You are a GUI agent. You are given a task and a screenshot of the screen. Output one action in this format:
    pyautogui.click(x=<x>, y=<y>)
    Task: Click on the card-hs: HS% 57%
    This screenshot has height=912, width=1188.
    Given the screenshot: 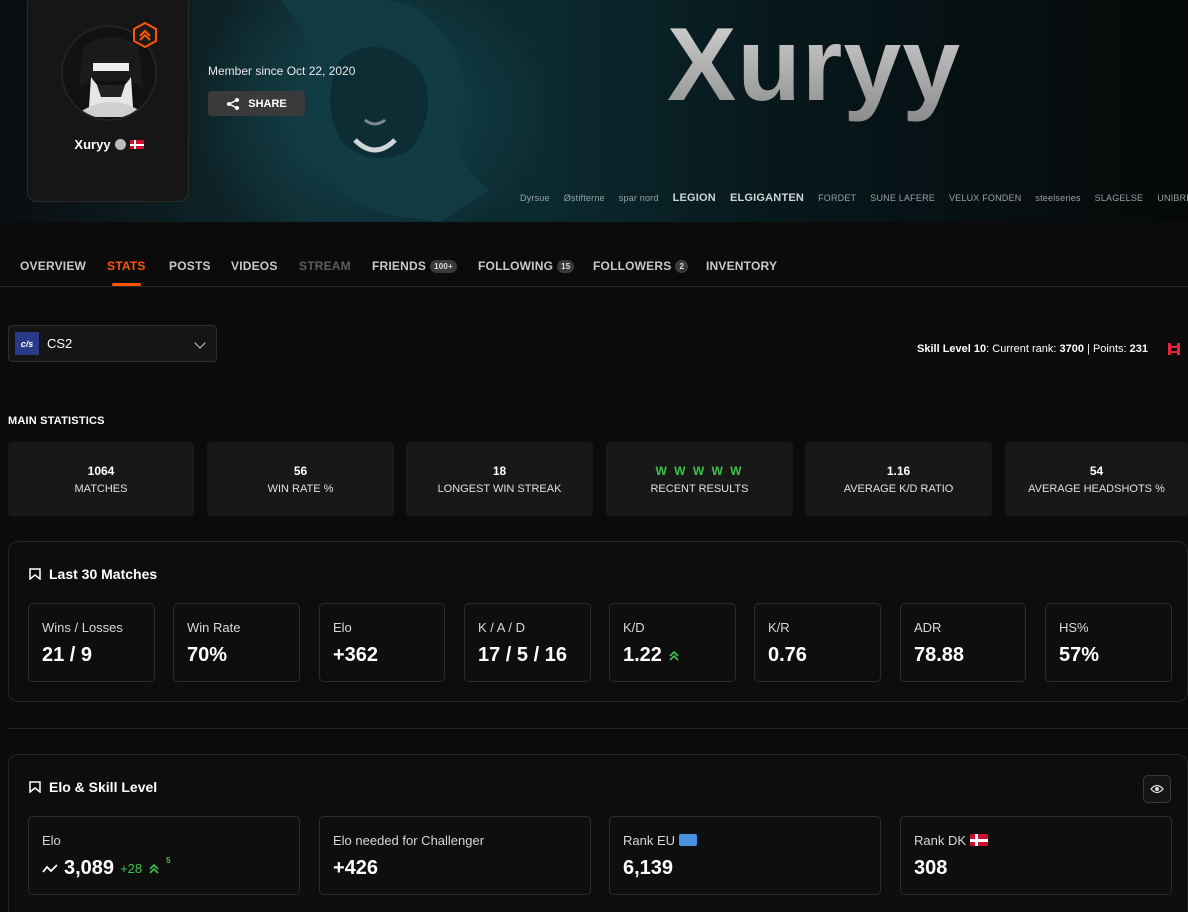 What is the action you would take?
    pyautogui.click(x=1108, y=642)
    